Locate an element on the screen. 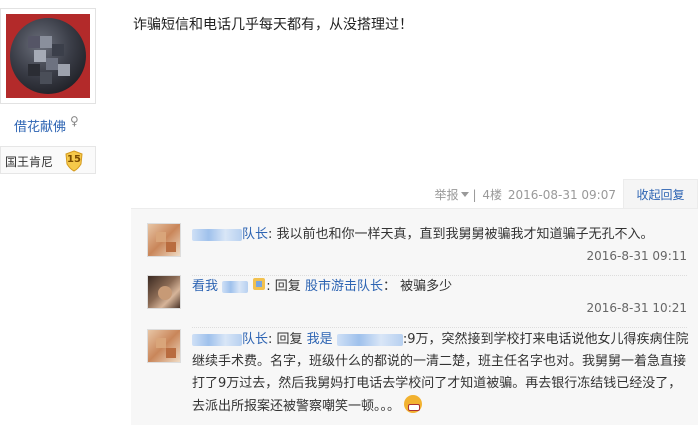  reply-time: 2016-8-31 09:11 is located at coordinates (637, 256).